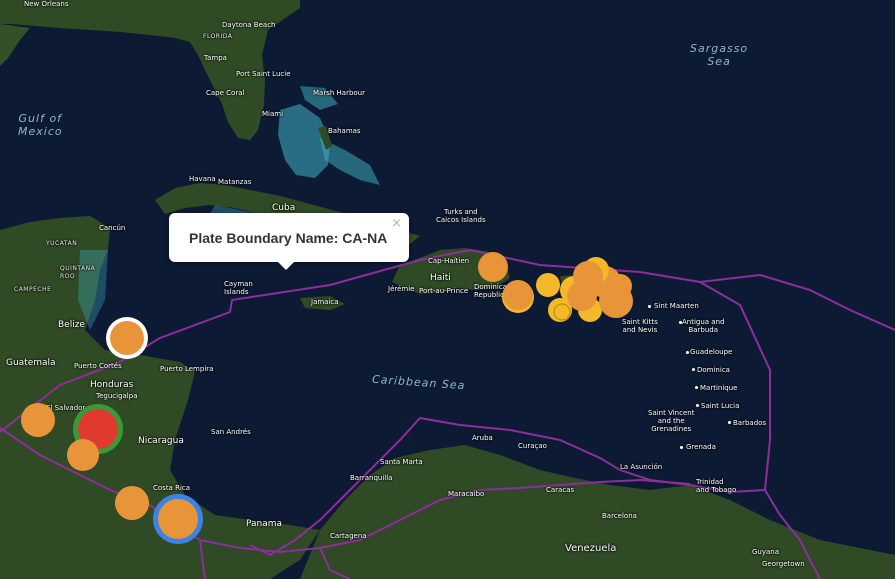 The width and height of the screenshot is (895, 579). Describe the element at coordinates (671, 421) in the screenshot. I see `label-st-vincent: Saint Vincent and the Grenadines` at that location.